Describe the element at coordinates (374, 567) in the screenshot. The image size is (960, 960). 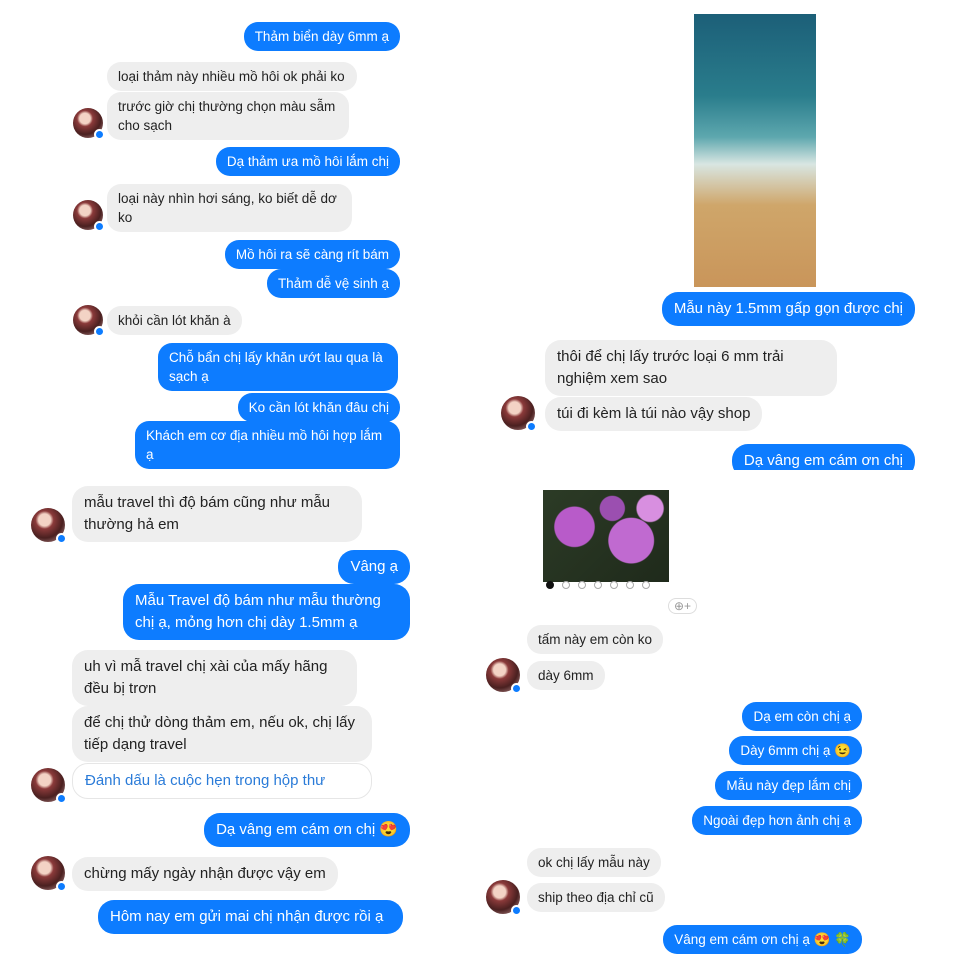
I see `message-outgoing: Vâng ạ` at that location.